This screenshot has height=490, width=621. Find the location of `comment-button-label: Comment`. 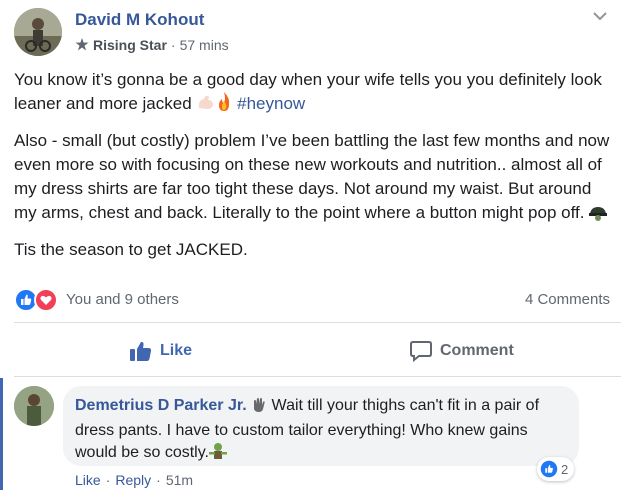

comment-button-label: Comment is located at coordinates (477, 350).